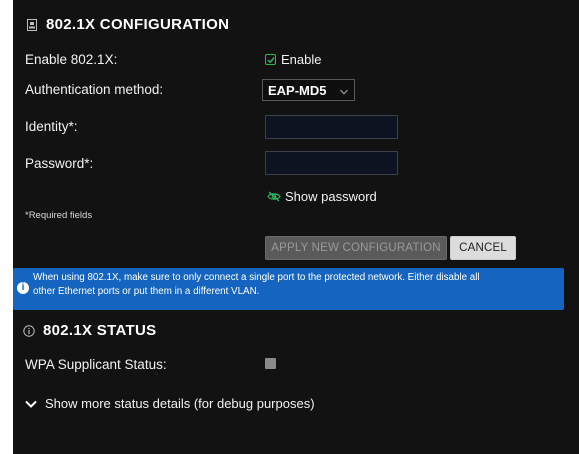 This screenshot has height=454, width=579. I want to click on config-section-title: 802.1X CONFIGURATION, so click(127, 24).